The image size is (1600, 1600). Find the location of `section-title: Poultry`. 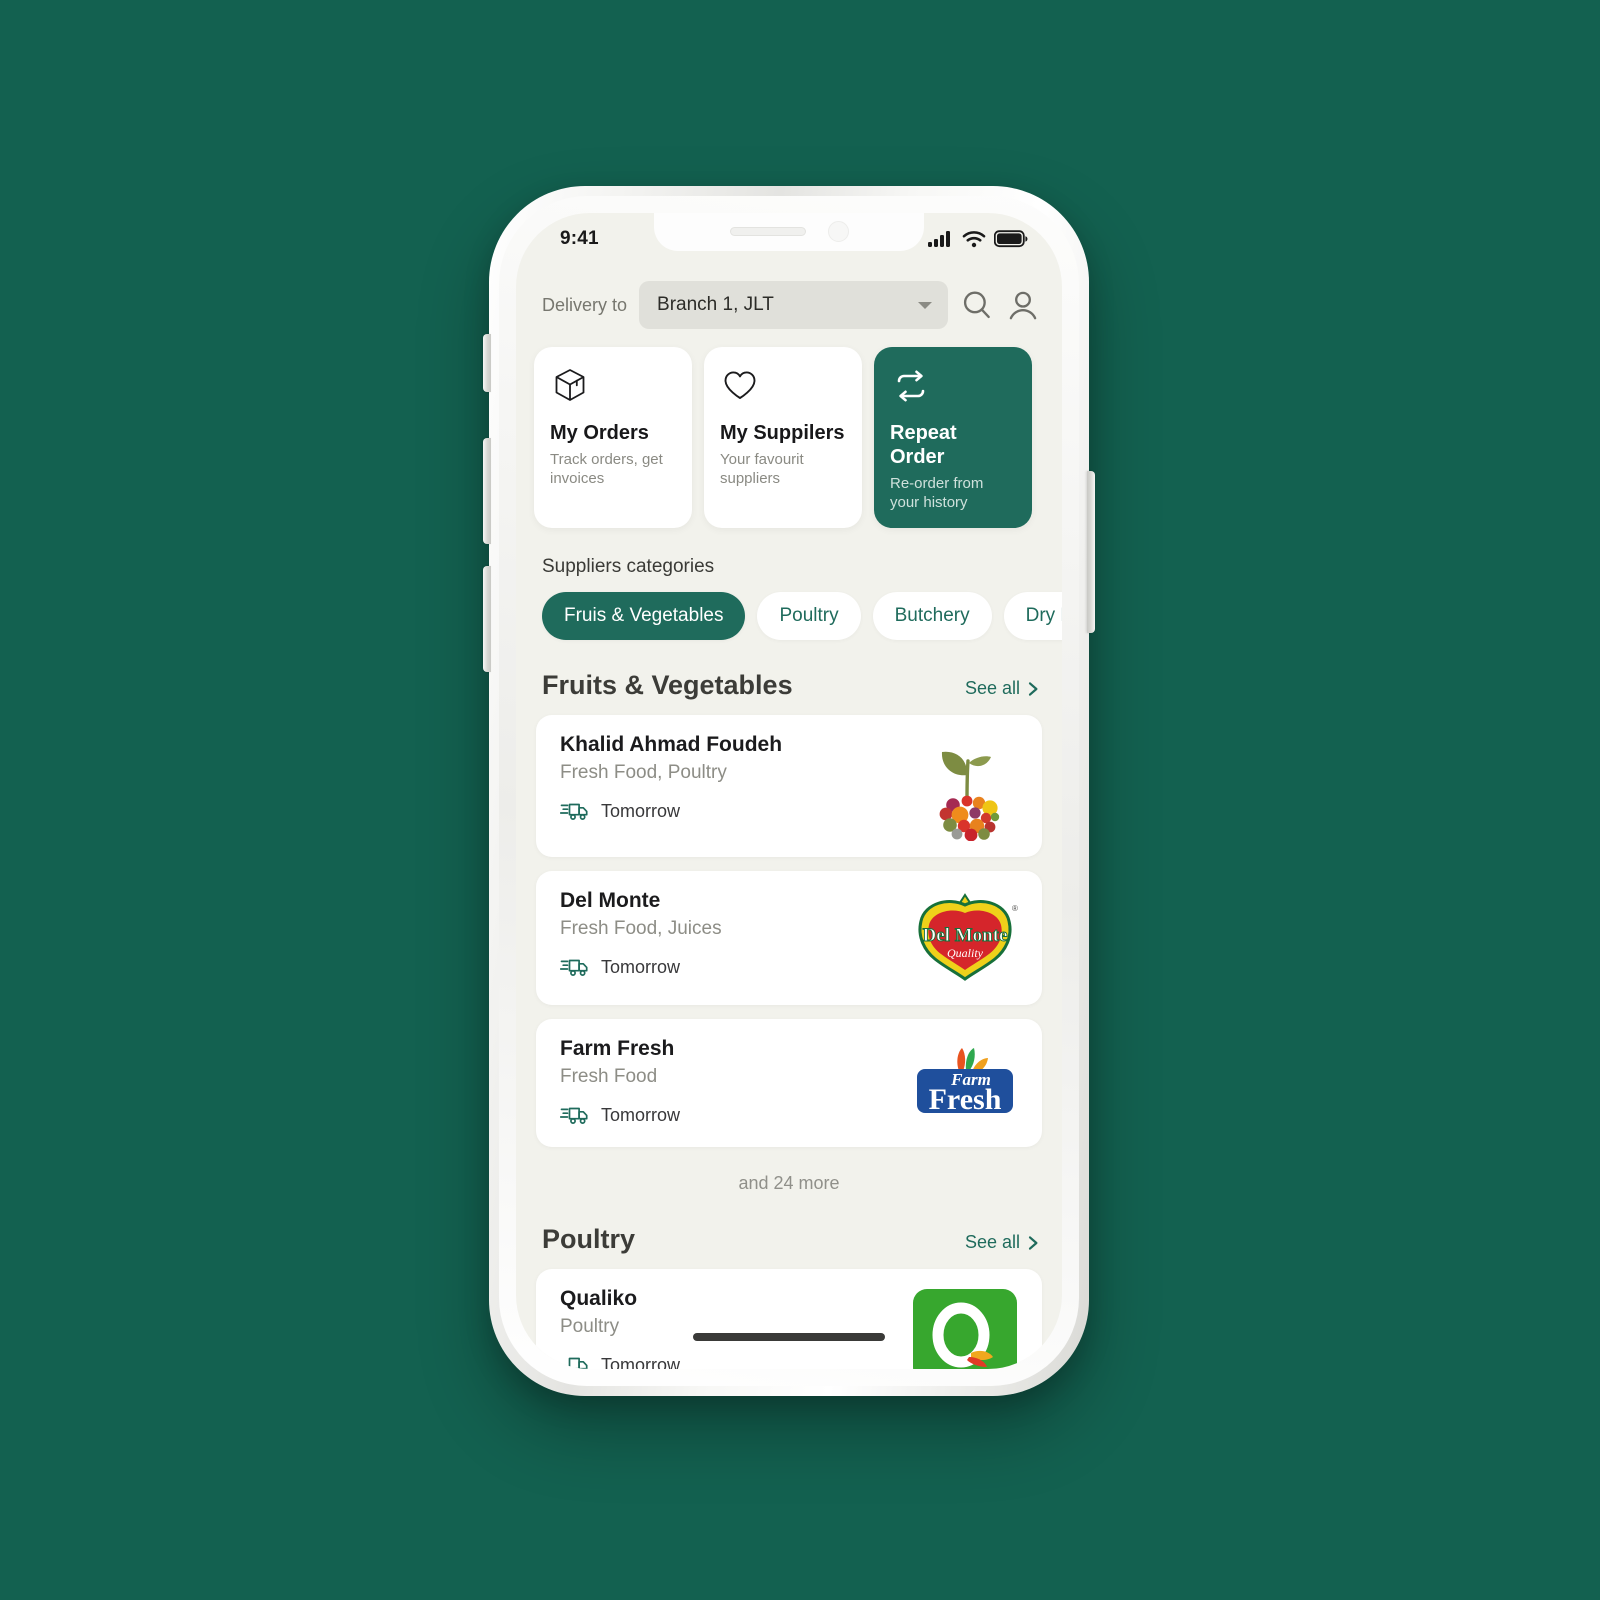

section-title: Poultry is located at coordinates (589, 1239).